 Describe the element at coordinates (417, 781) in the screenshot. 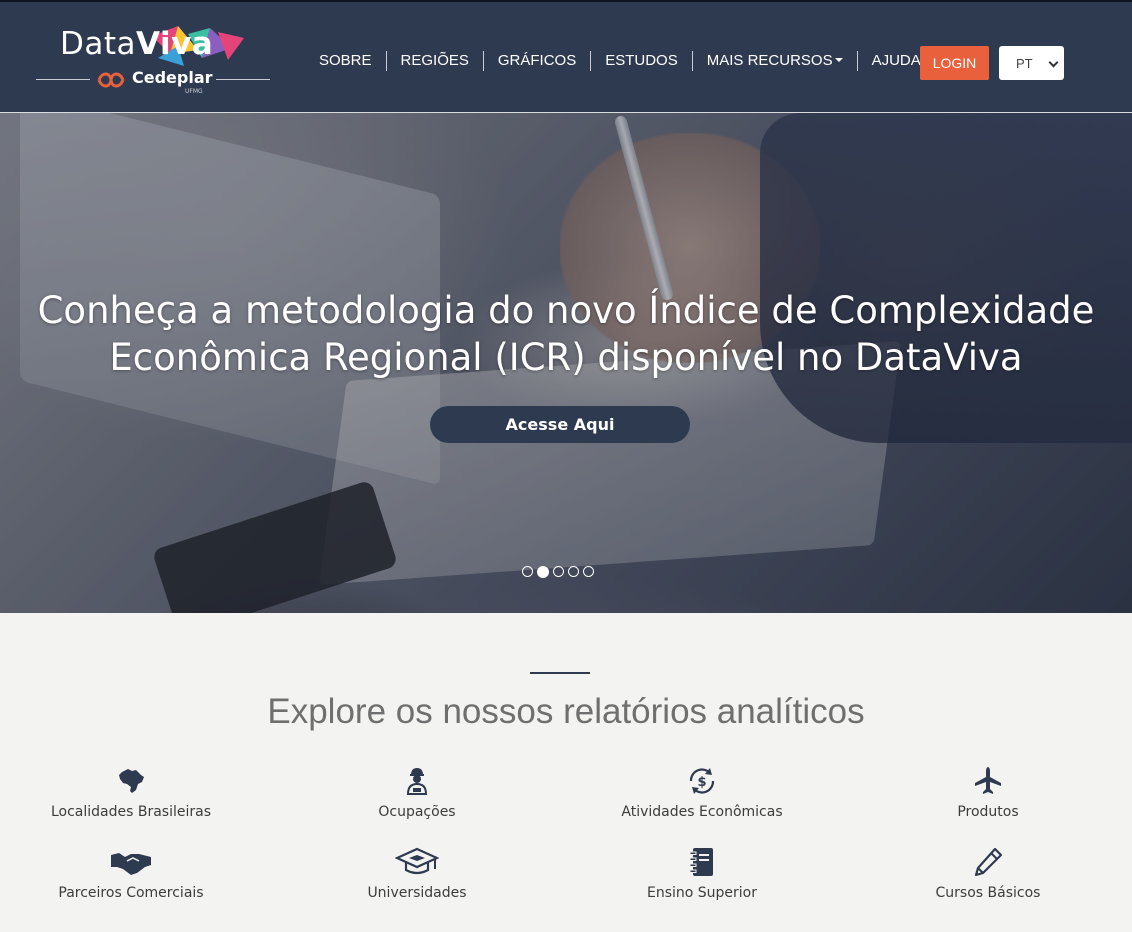

I see `worker-icon` at that location.